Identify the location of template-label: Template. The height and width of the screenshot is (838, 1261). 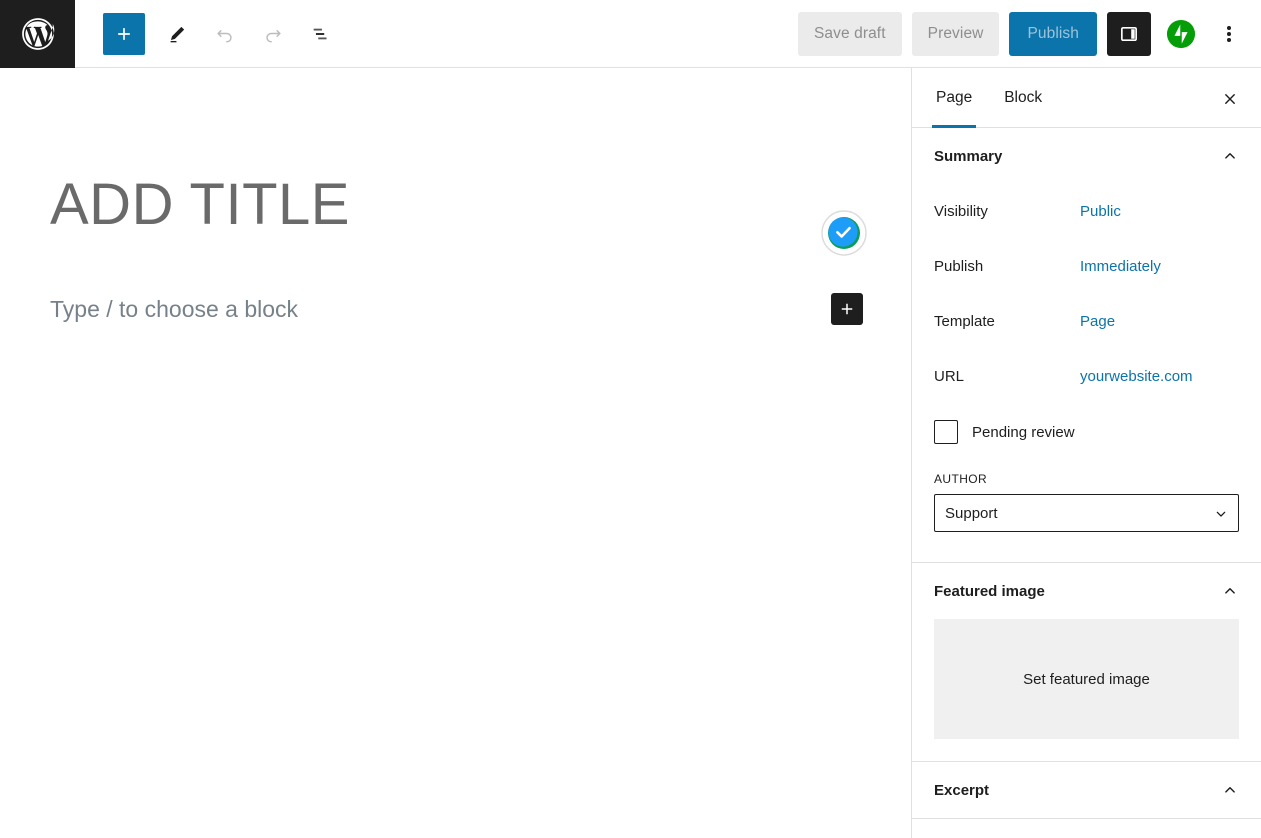
(964, 321).